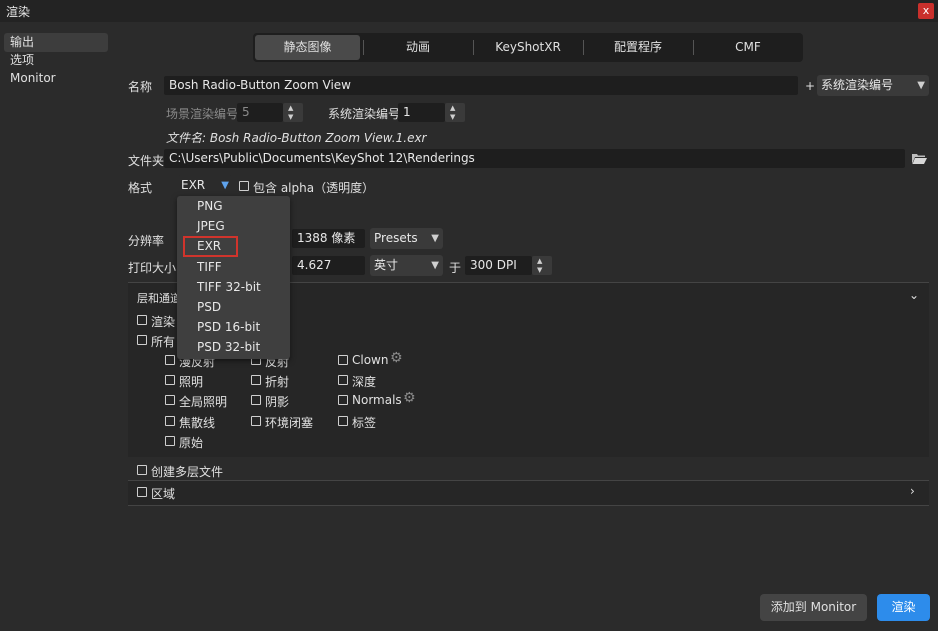 This screenshot has height=631, width=938. Describe the element at coordinates (328, 238) in the screenshot. I see `resolution-height-input: 1388 像素` at that location.